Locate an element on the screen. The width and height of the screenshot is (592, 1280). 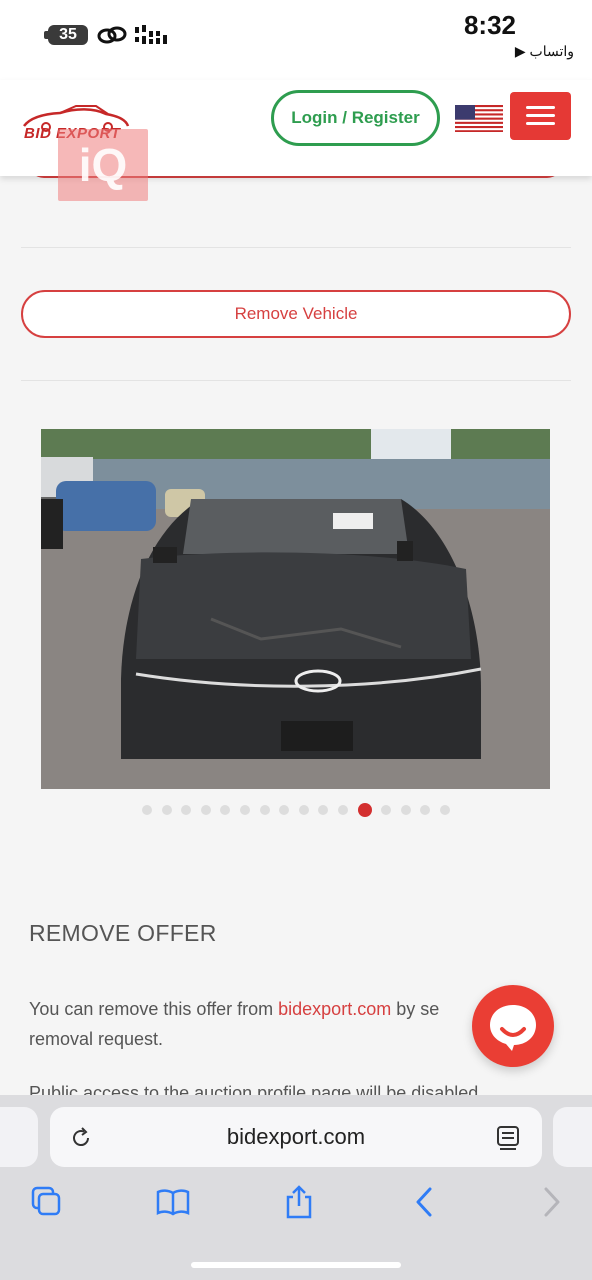
hamburger-menu-button is located at coordinates (540, 116).